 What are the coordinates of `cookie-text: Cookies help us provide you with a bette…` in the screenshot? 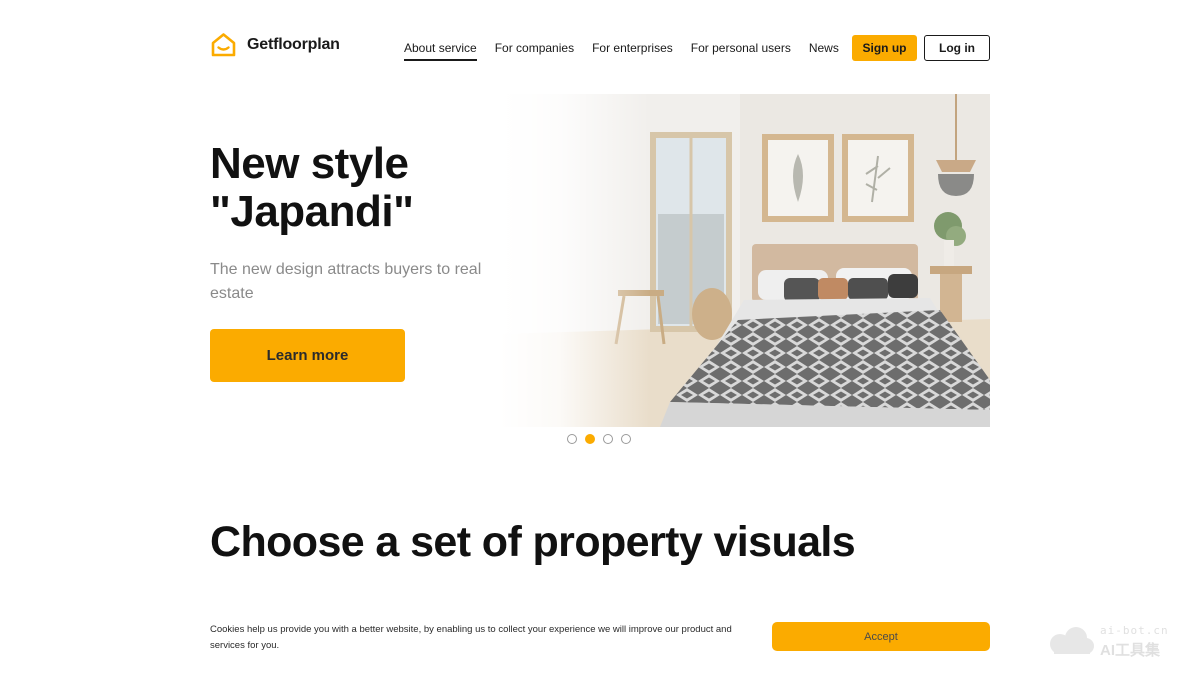 It's located at (471, 637).